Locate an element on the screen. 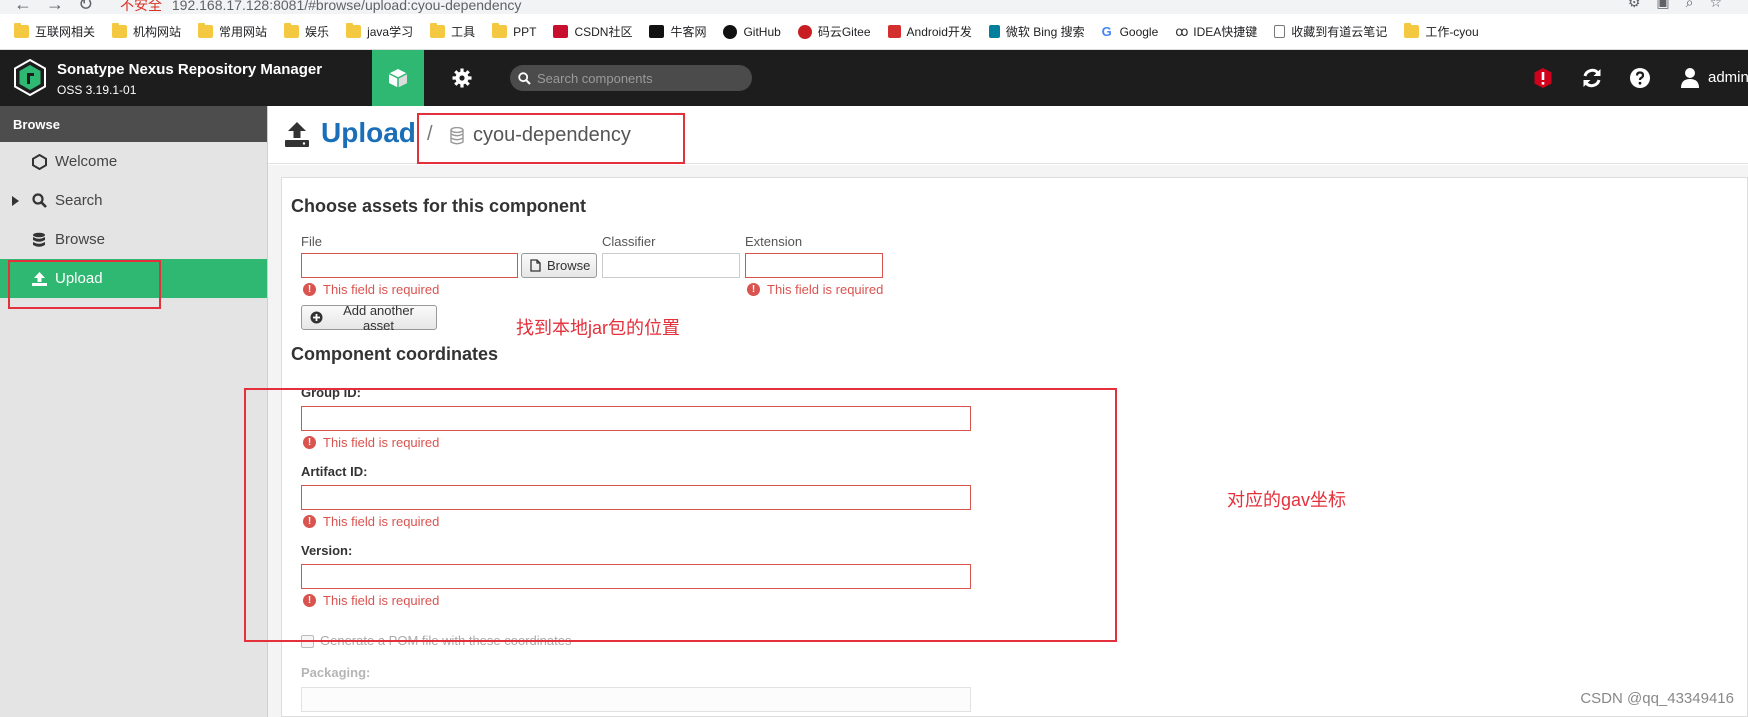  bookmark-item: CSDN社区 is located at coordinates (592, 31).